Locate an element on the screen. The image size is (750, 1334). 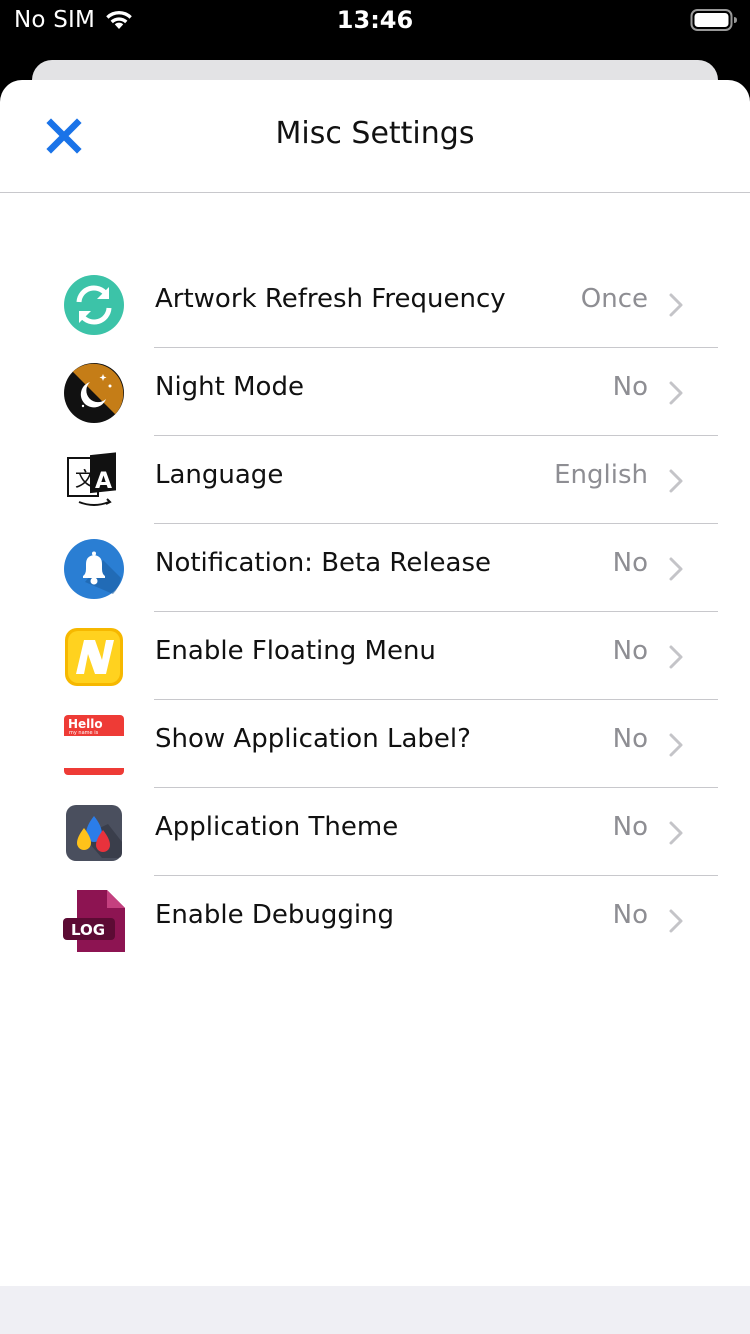
setting-row-debugging: LOG Enable Debugging No is located at coordinates (375, 920).